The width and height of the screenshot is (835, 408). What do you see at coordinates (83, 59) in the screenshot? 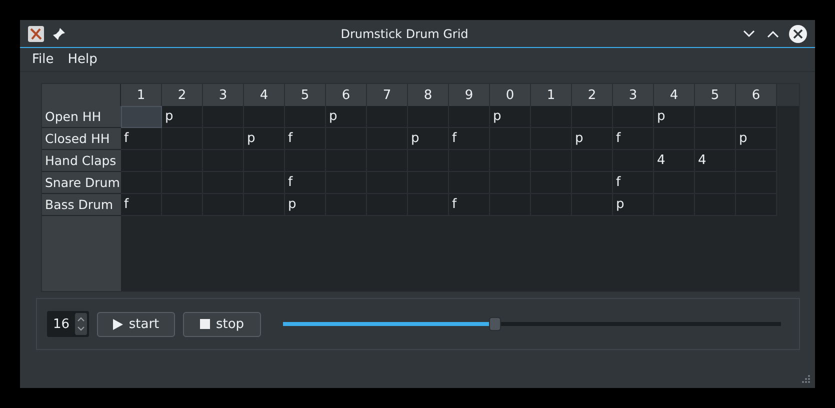
I see `menu-item: Help` at bounding box center [83, 59].